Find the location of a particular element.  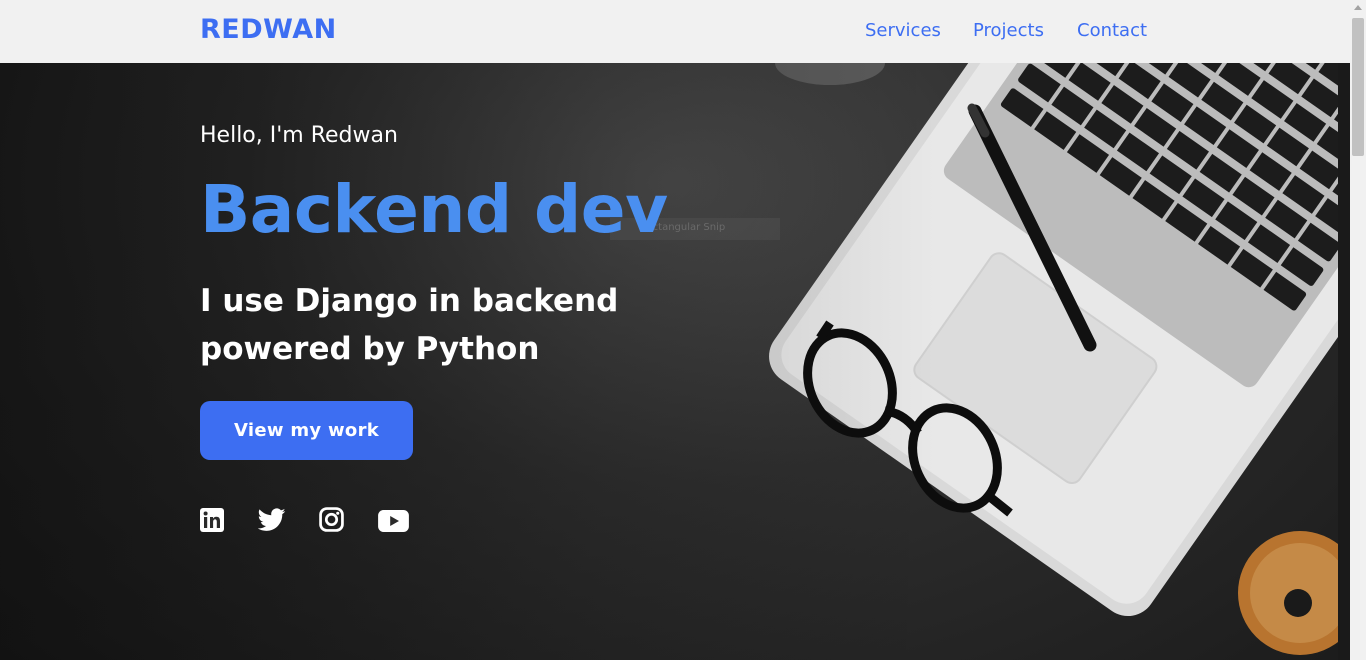

nav-link-services: Services is located at coordinates (903, 30).